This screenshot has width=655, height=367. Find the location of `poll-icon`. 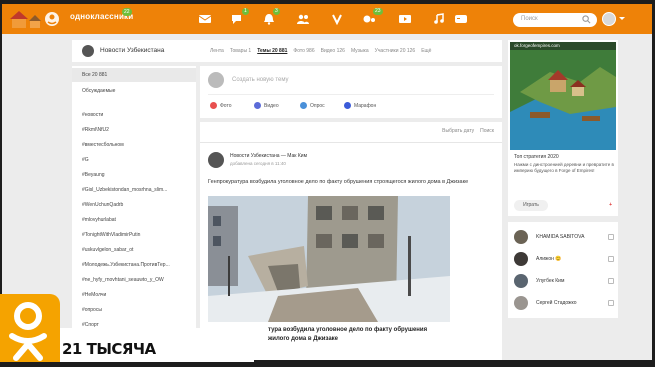

poll-icon is located at coordinates (303, 105).